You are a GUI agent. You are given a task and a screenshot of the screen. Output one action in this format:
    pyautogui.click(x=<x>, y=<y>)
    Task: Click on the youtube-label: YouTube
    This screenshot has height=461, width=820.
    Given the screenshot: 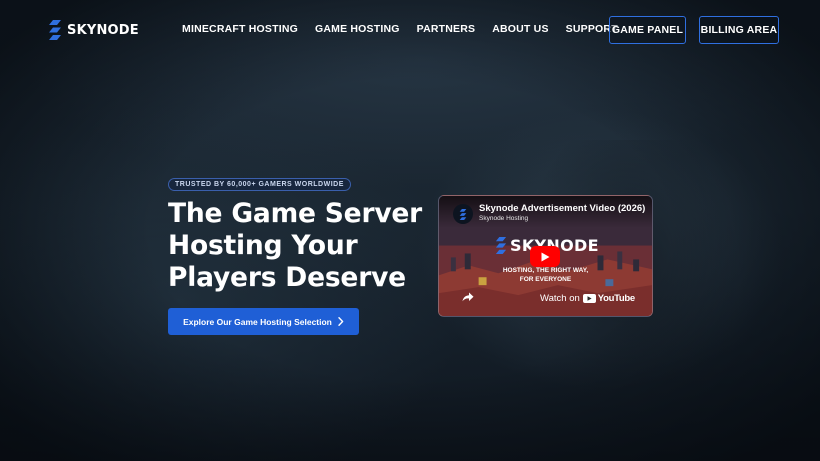 What is the action you would take?
    pyautogui.click(x=616, y=298)
    